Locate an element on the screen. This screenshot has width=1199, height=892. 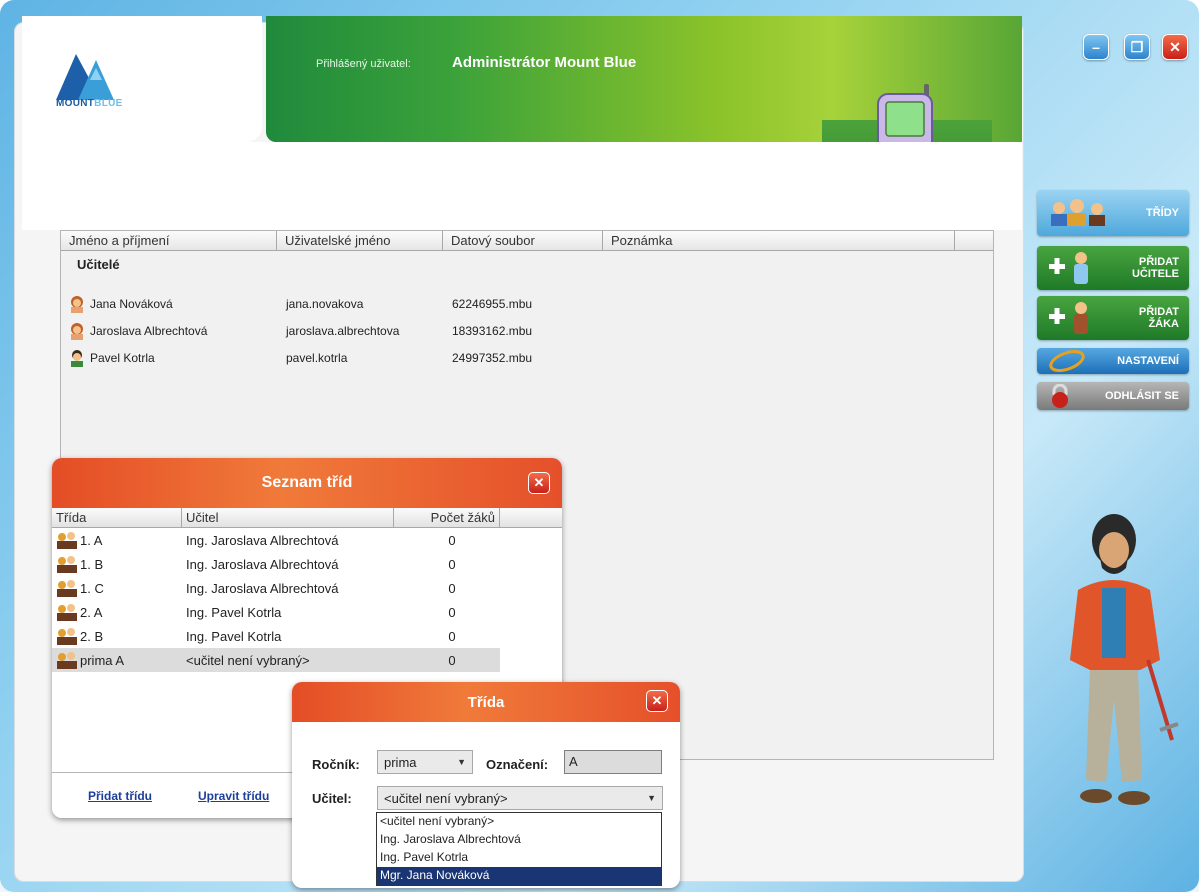
class-form-close-button: ✕ is located at coordinates (657, 701).